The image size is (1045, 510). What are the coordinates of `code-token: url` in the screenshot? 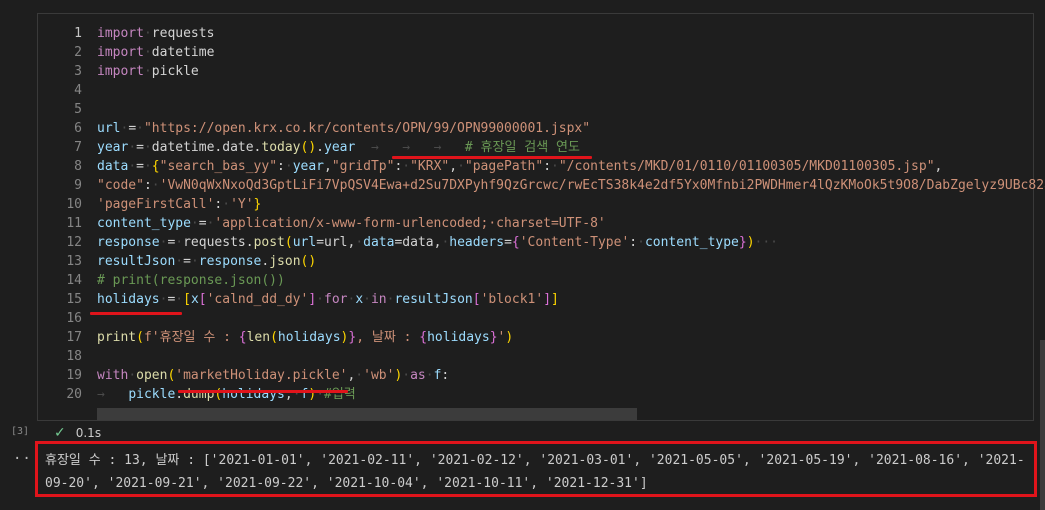 It's located at (304, 242).